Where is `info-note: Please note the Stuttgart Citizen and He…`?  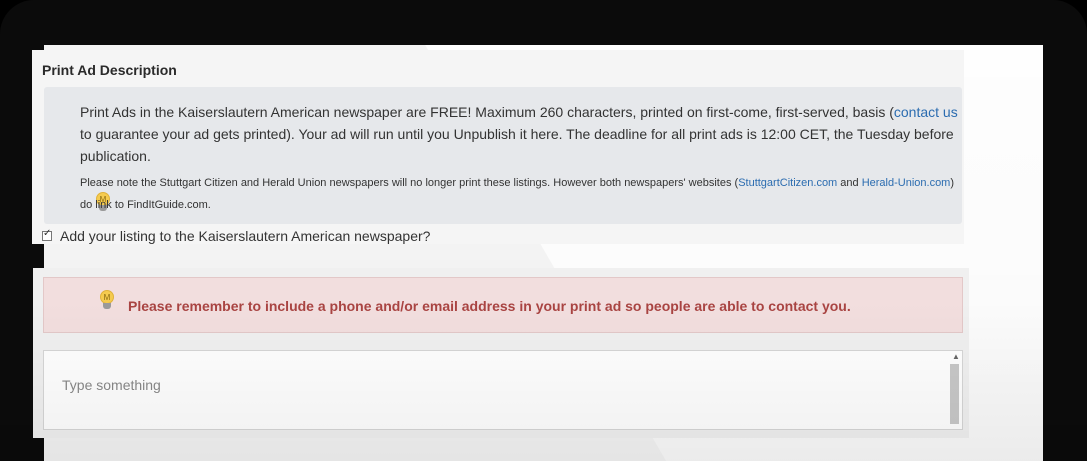
info-note: Please note the Stuttgart Citizen and He… is located at coordinates (520, 194).